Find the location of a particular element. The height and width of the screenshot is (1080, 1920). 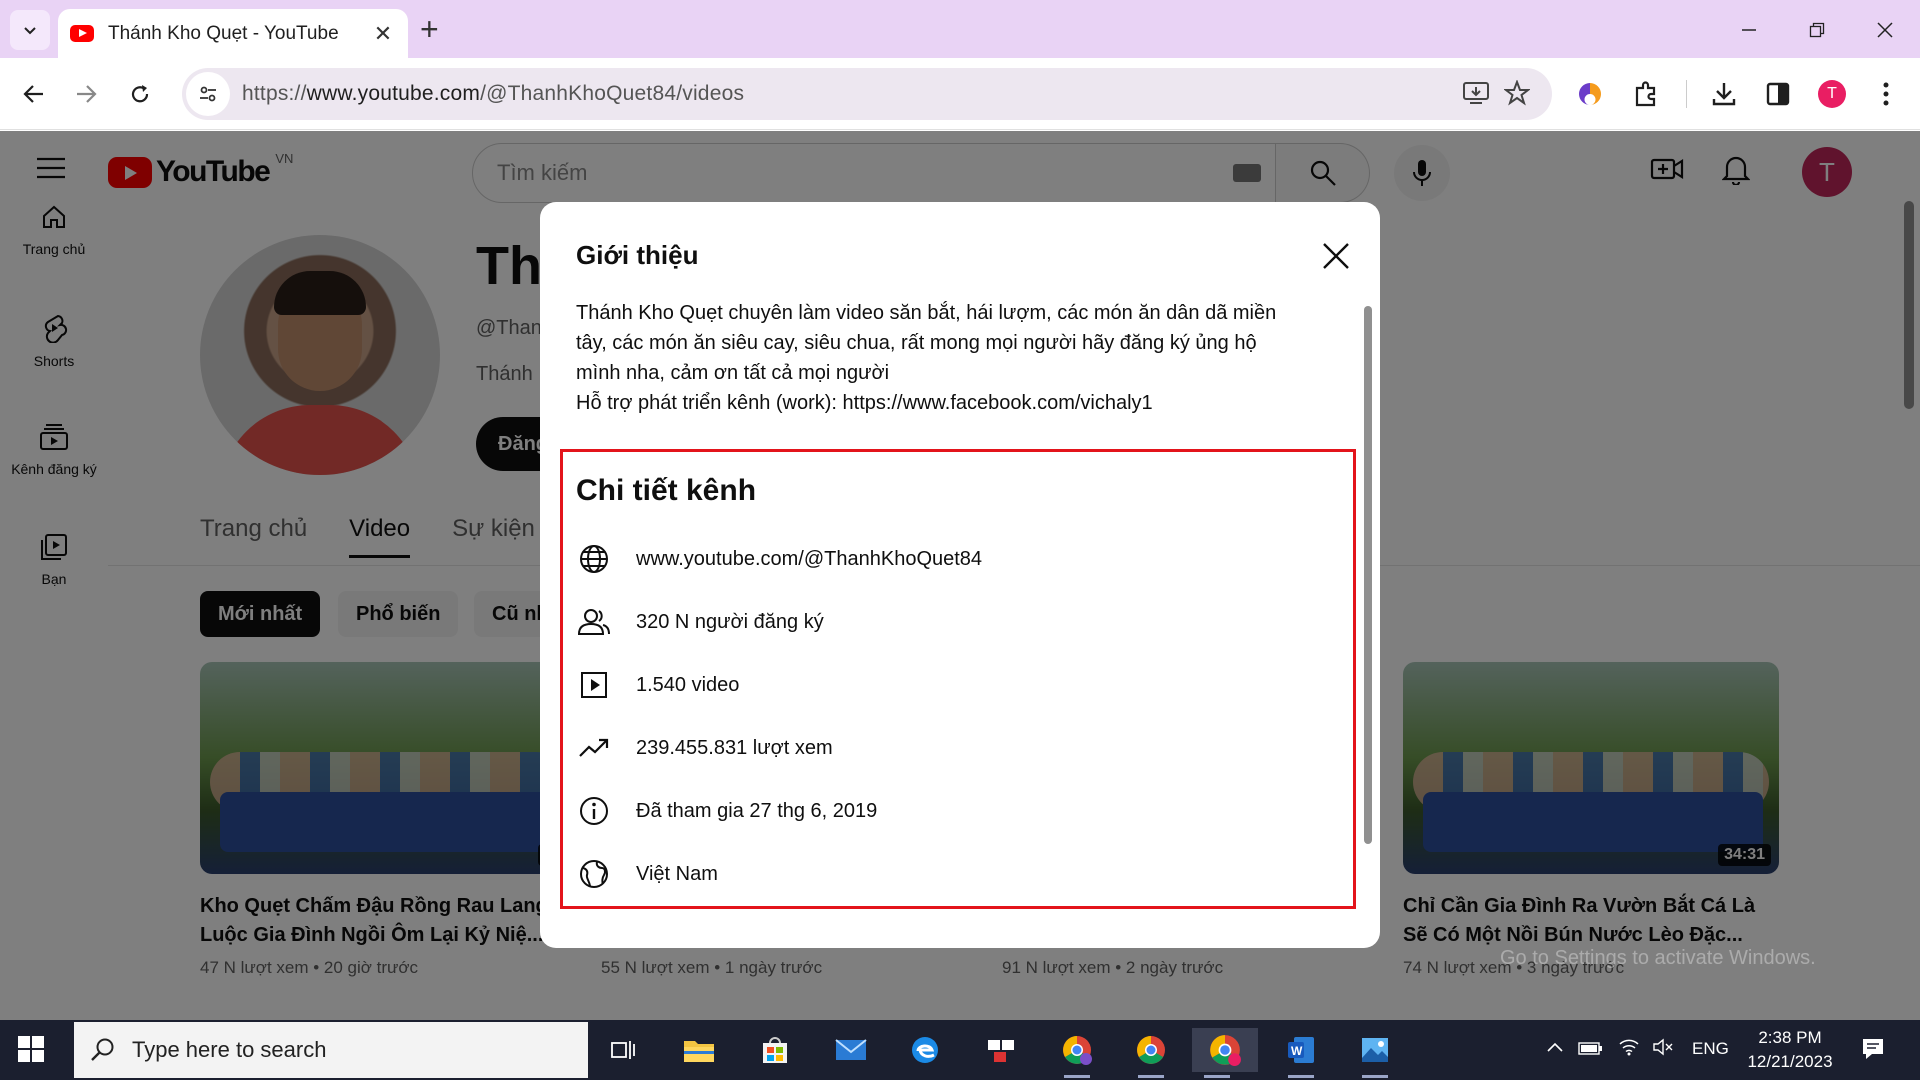

volume-button is located at coordinates (1663, 1049).